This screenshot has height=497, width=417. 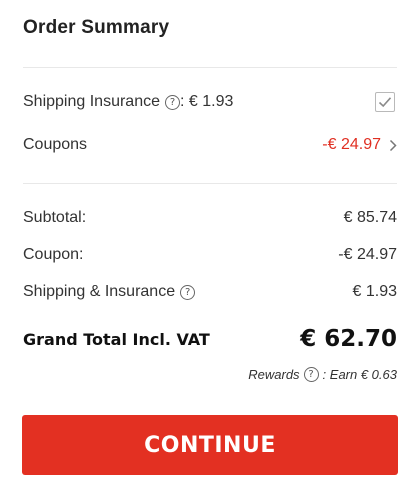 I want to click on grand-total-label: Grand Total Incl. VAT, so click(x=116, y=339).